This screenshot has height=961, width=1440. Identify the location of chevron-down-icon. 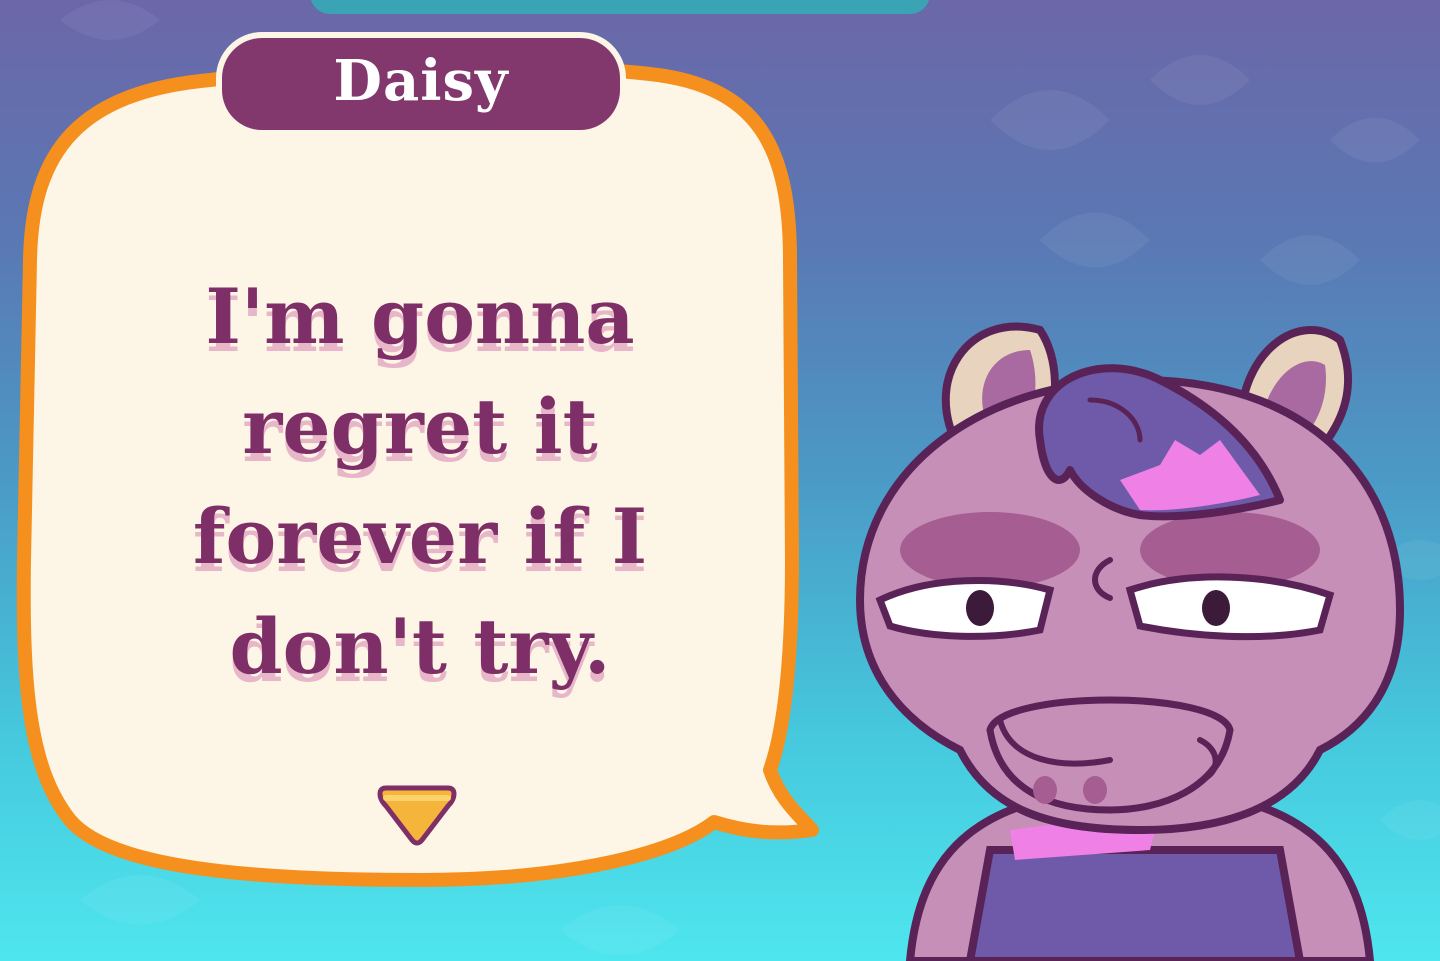
(417, 817).